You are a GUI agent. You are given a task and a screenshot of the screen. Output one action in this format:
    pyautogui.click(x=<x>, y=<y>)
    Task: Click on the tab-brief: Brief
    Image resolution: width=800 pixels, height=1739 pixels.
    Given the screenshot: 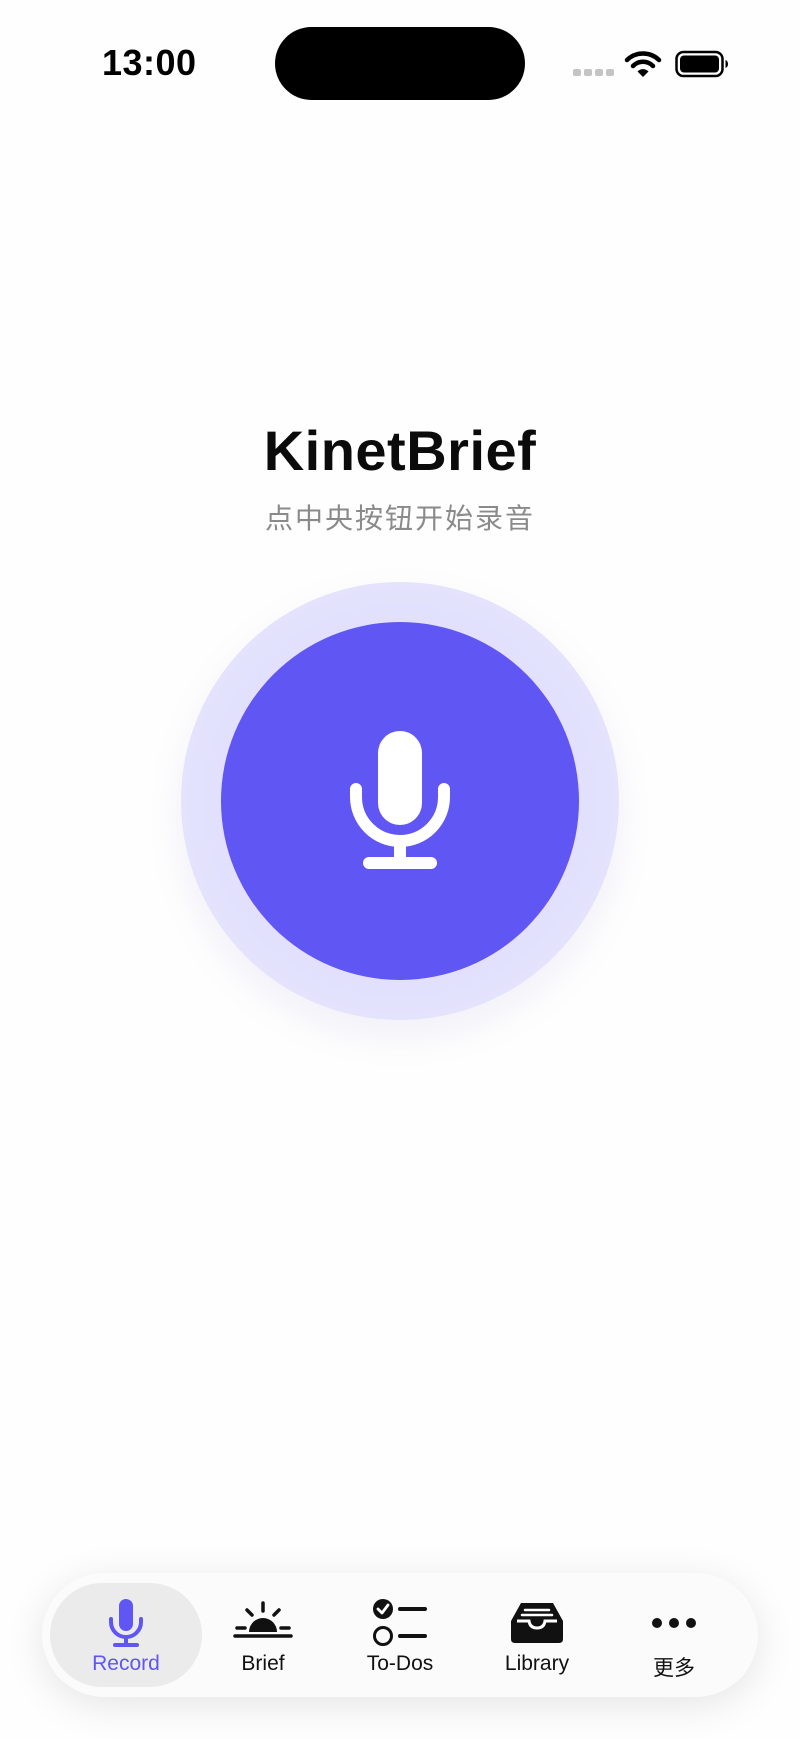 What is the action you would take?
    pyautogui.click(x=263, y=1635)
    